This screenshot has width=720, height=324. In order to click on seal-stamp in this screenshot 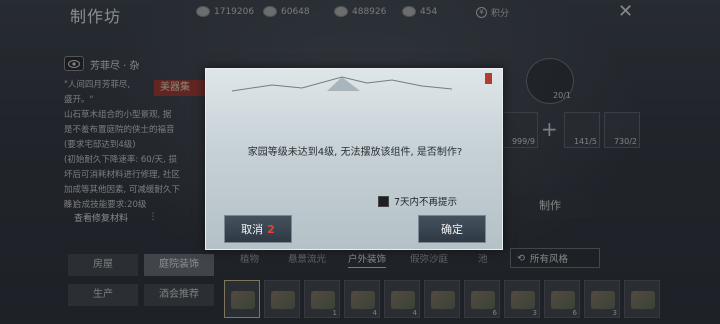, I will do `click(488, 78)`.